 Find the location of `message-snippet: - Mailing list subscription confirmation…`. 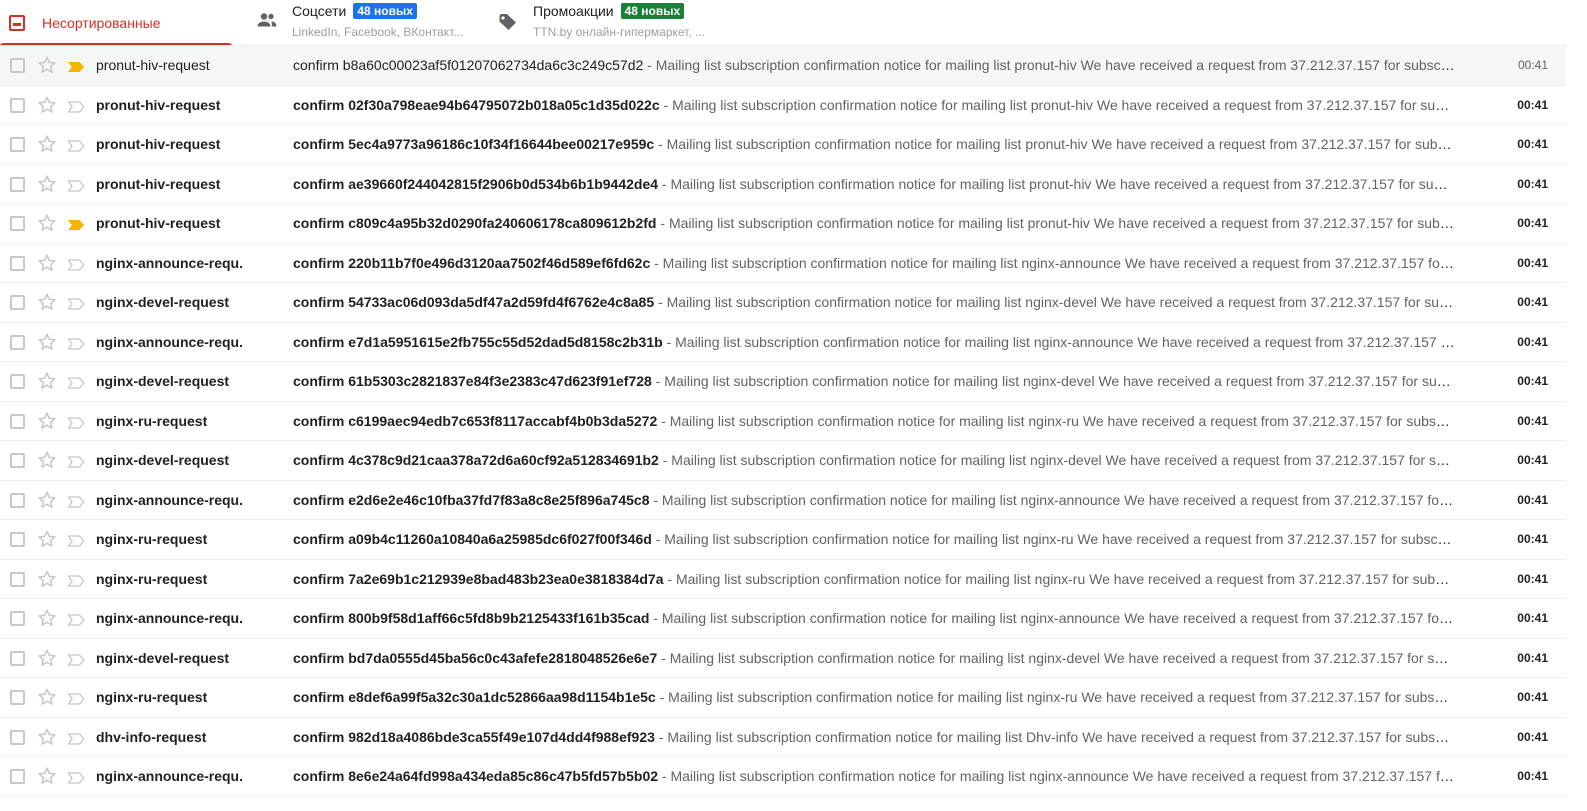

message-snippet: - Mailing list subscription confirmation… is located at coordinates (1054, 736).